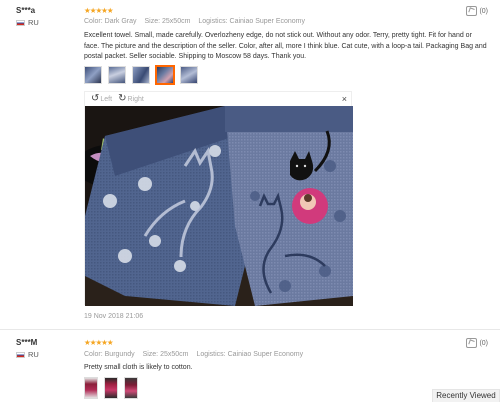  I want to click on viewer-toolbar: ↺ Left ↻ Right, so click(218, 99).